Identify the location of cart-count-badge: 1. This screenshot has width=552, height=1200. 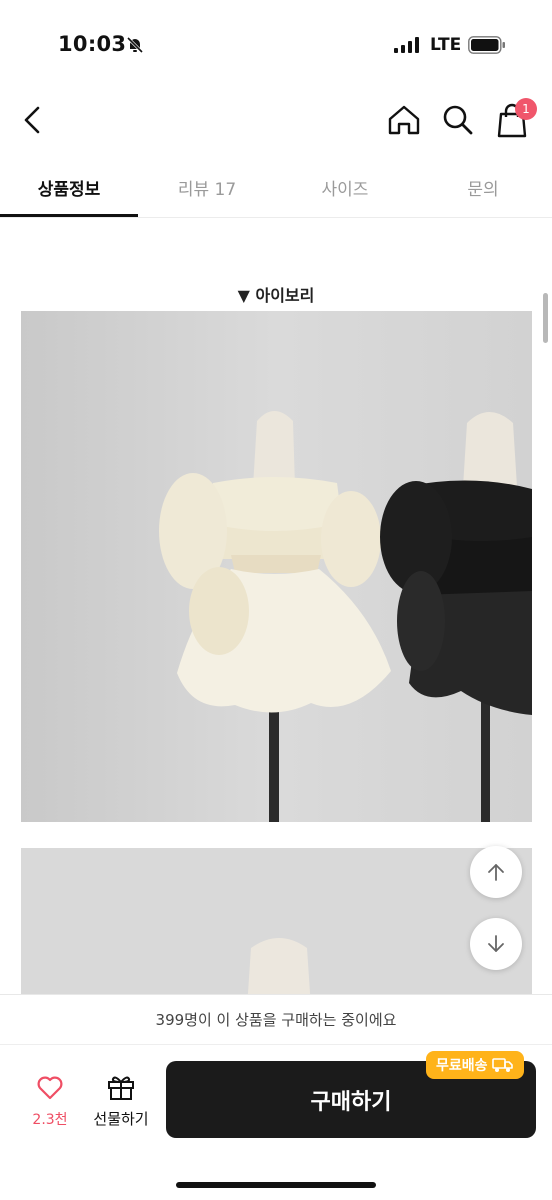
(526, 109).